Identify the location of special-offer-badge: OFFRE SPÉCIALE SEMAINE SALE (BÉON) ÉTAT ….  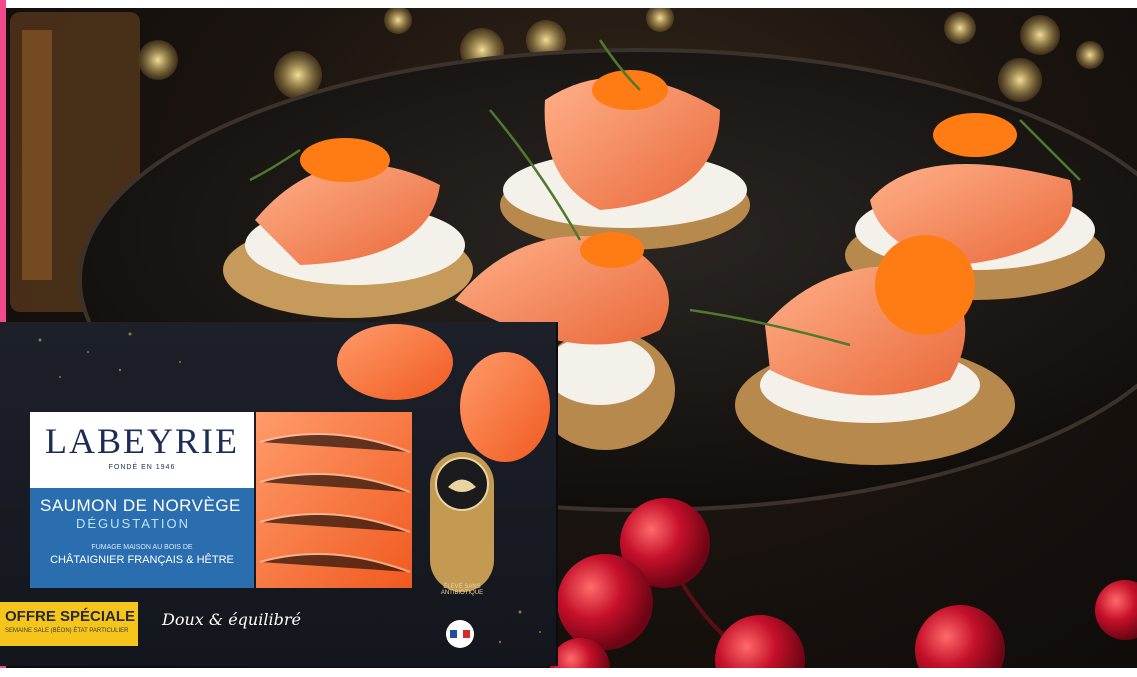
(69, 624).